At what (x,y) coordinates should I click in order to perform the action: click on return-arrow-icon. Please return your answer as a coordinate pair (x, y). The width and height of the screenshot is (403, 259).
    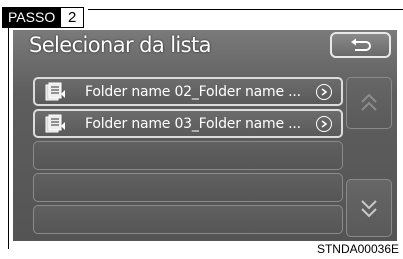
    Looking at the image, I should click on (360, 44).